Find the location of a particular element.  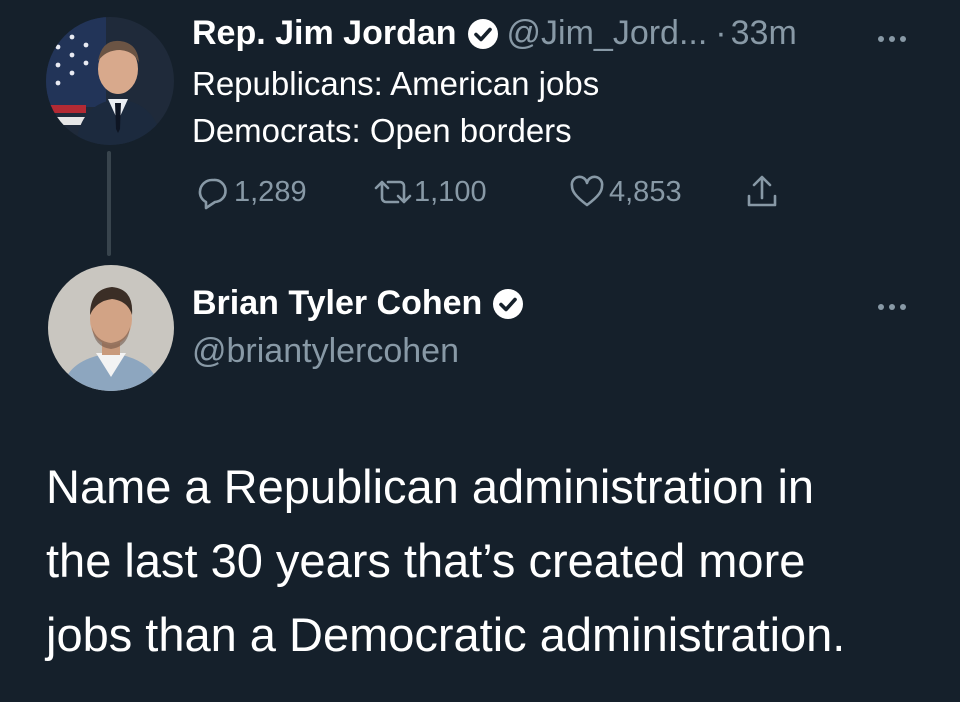

author-name: Brian Tyler Cohen is located at coordinates (337, 303).